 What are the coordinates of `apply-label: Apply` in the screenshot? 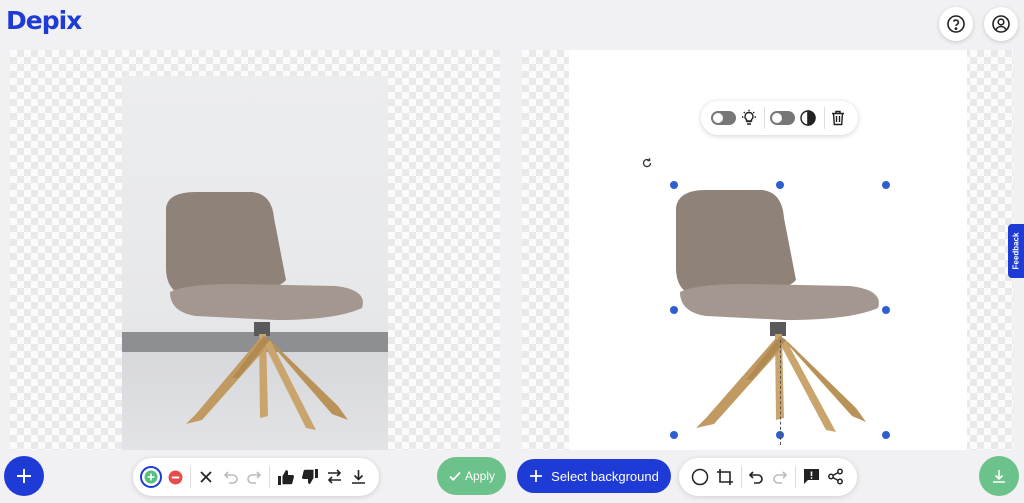 It's located at (480, 476).